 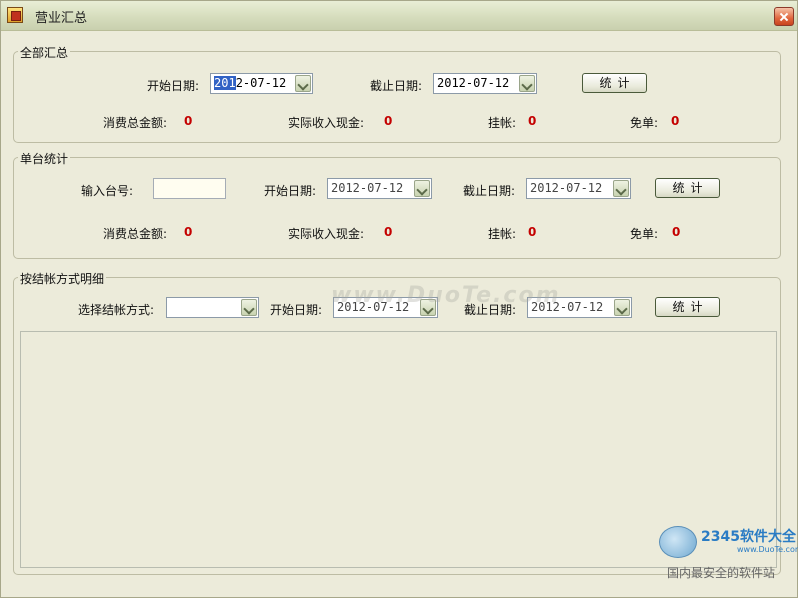 I want to click on watermark-tagline: 国内最安全的软件站, so click(x=721, y=573).